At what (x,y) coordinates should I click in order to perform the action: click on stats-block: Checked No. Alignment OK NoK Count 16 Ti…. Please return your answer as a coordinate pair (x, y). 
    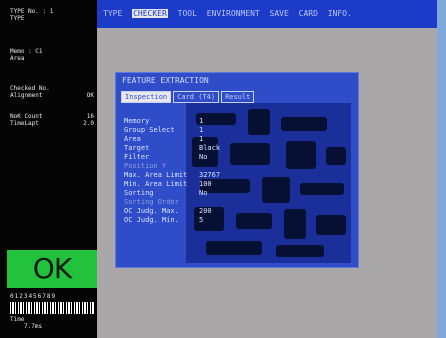
    Looking at the image, I should click on (52, 106).